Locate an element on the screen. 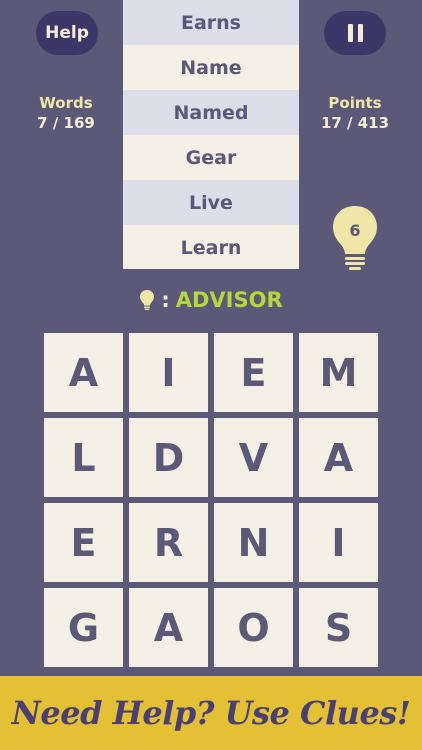 This screenshot has width=422, height=750. found-word: Gear is located at coordinates (211, 157).